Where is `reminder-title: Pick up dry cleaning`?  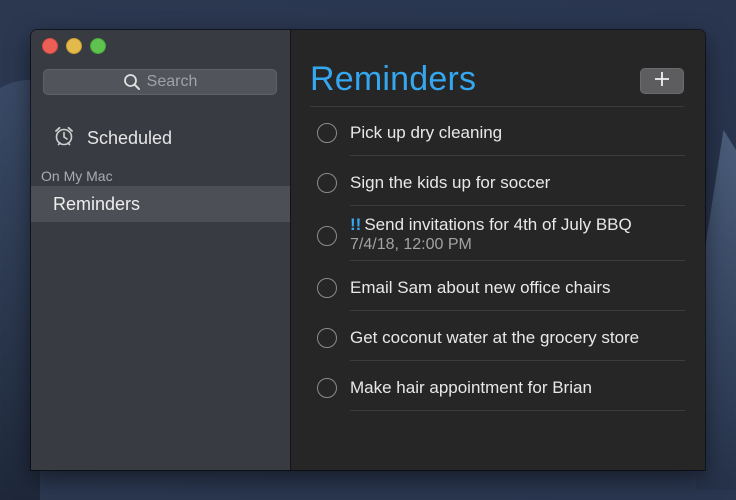 reminder-title: Pick up dry cleaning is located at coordinates (426, 133).